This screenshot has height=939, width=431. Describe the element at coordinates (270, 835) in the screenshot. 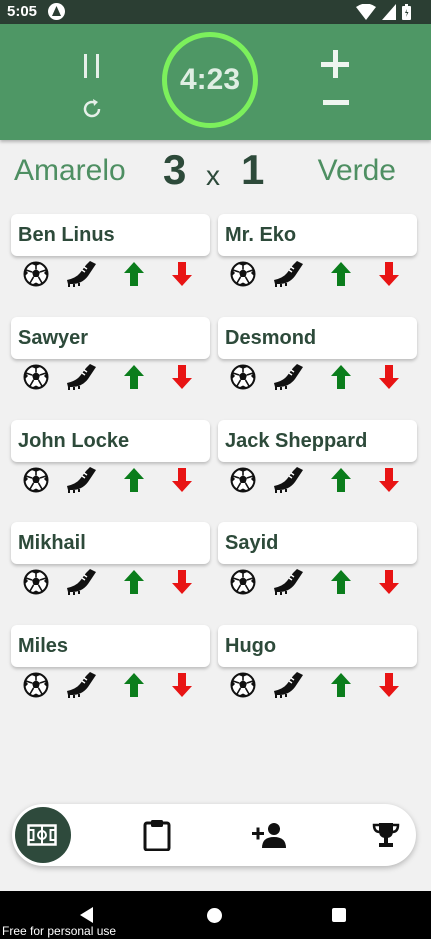

I see `nav-add-player` at that location.